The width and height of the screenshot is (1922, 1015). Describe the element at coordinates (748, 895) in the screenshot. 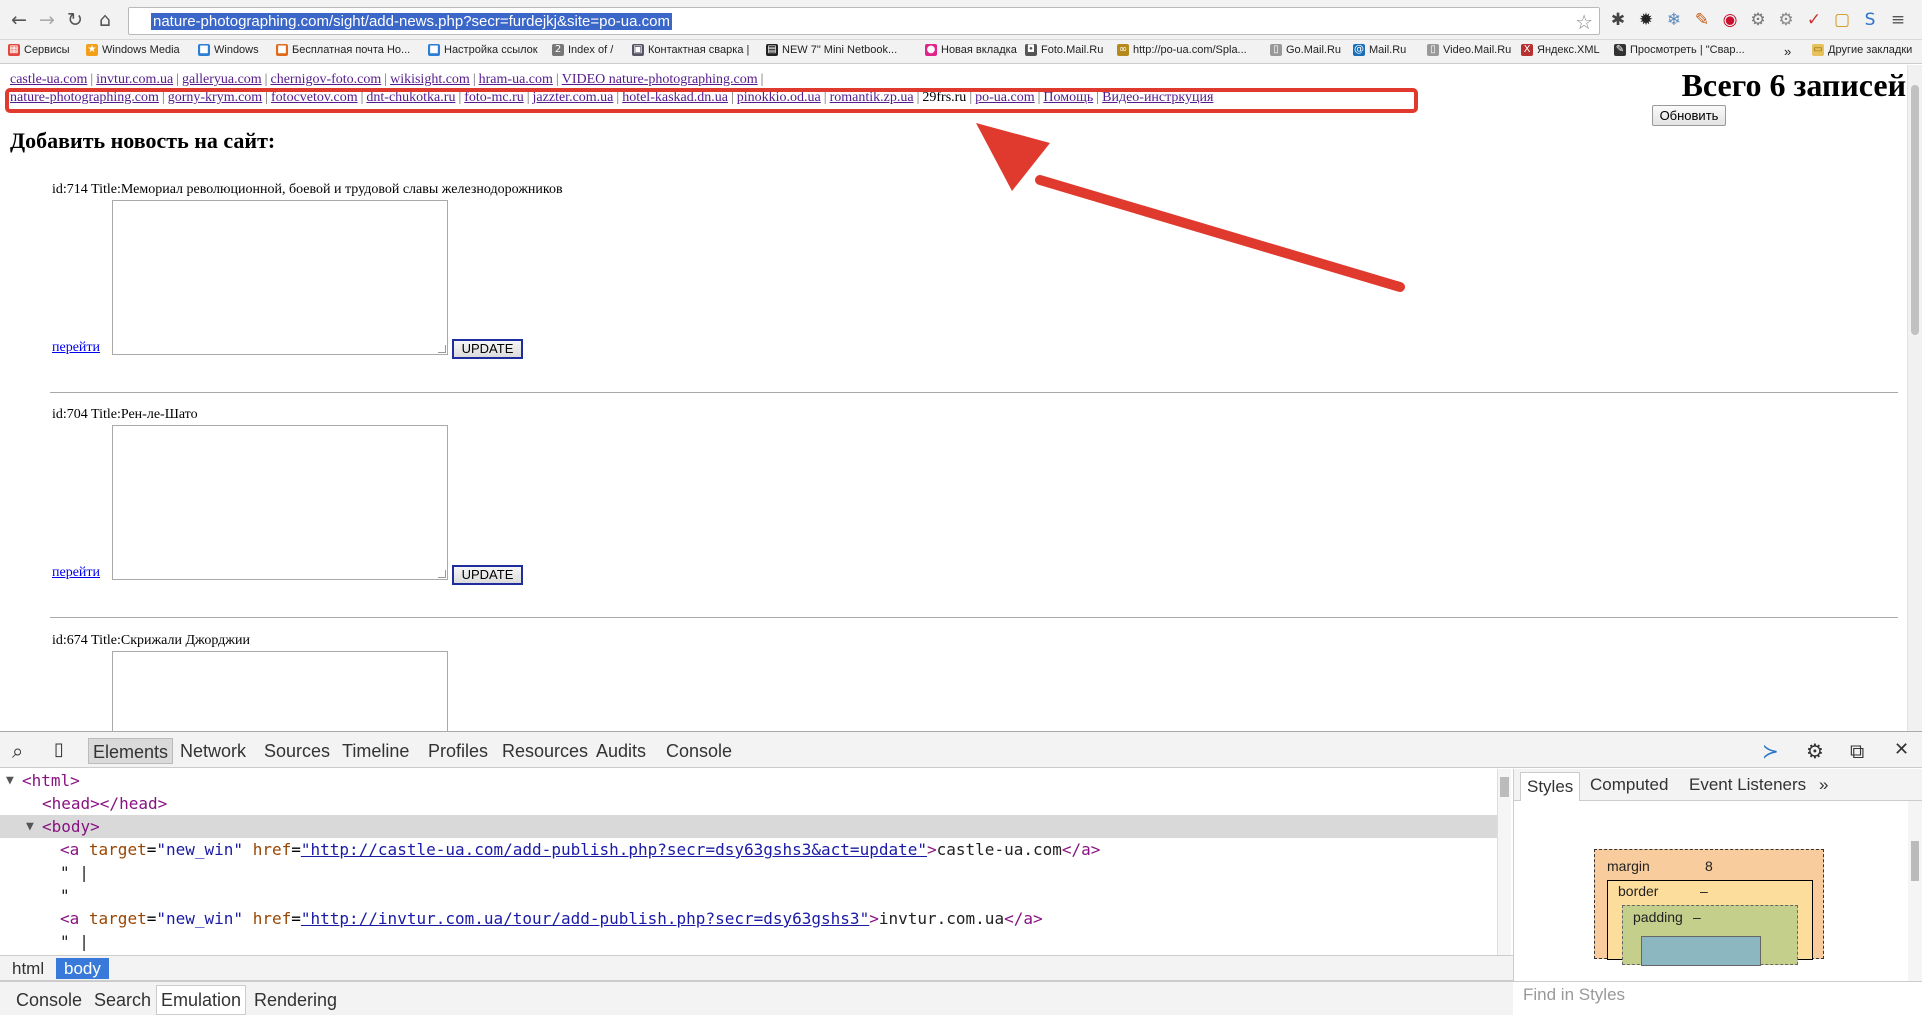

I see `dom-text-node: "` at that location.